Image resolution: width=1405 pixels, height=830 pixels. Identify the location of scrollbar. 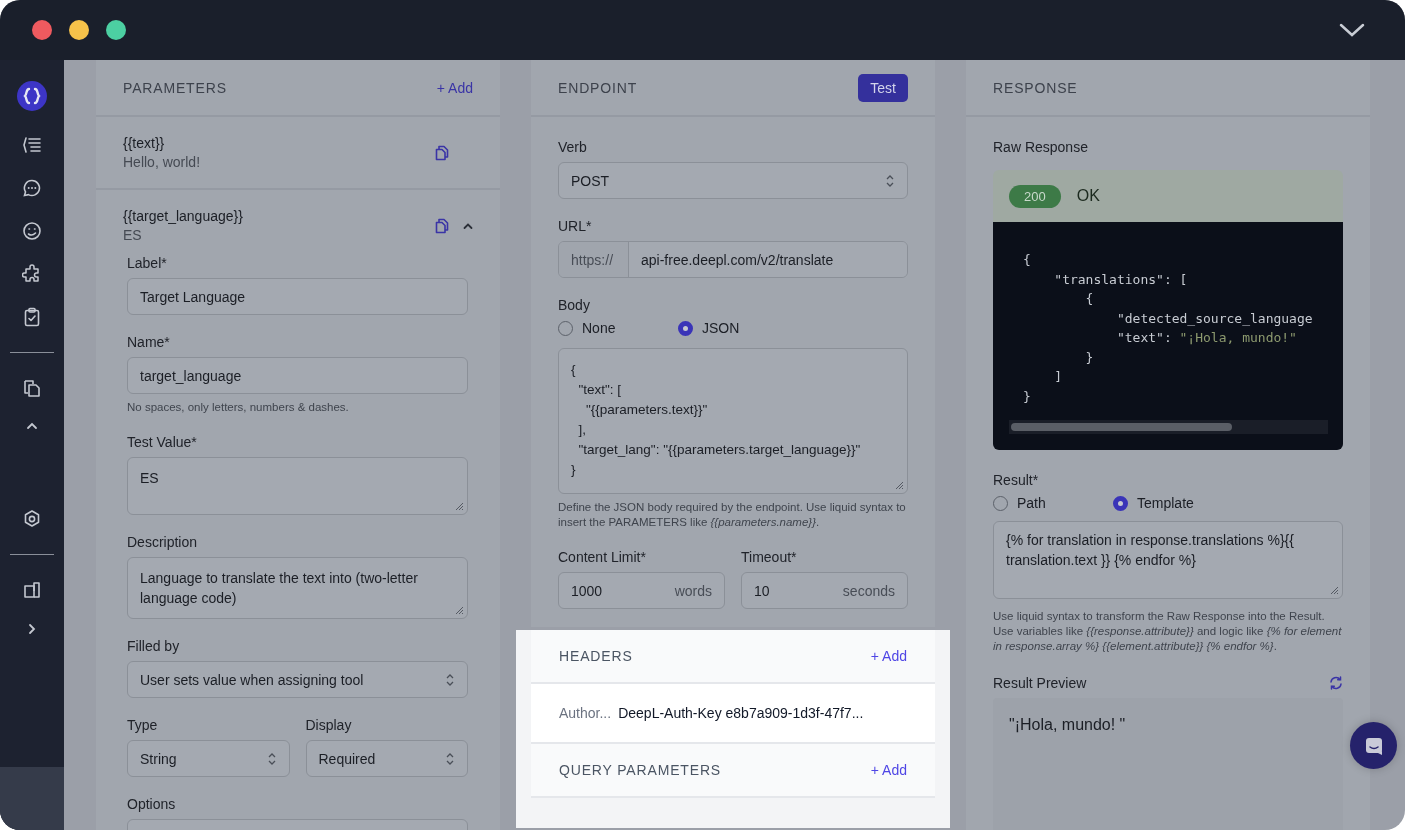
(1168, 427).